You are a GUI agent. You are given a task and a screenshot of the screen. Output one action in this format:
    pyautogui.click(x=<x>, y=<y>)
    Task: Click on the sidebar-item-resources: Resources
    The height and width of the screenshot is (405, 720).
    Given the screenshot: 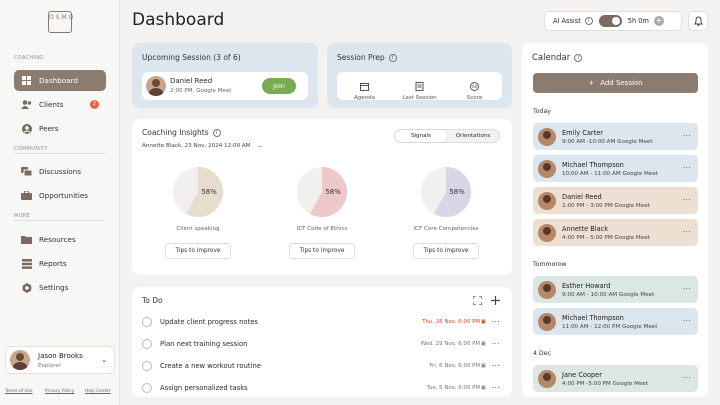 What is the action you would take?
    pyautogui.click(x=60, y=239)
    